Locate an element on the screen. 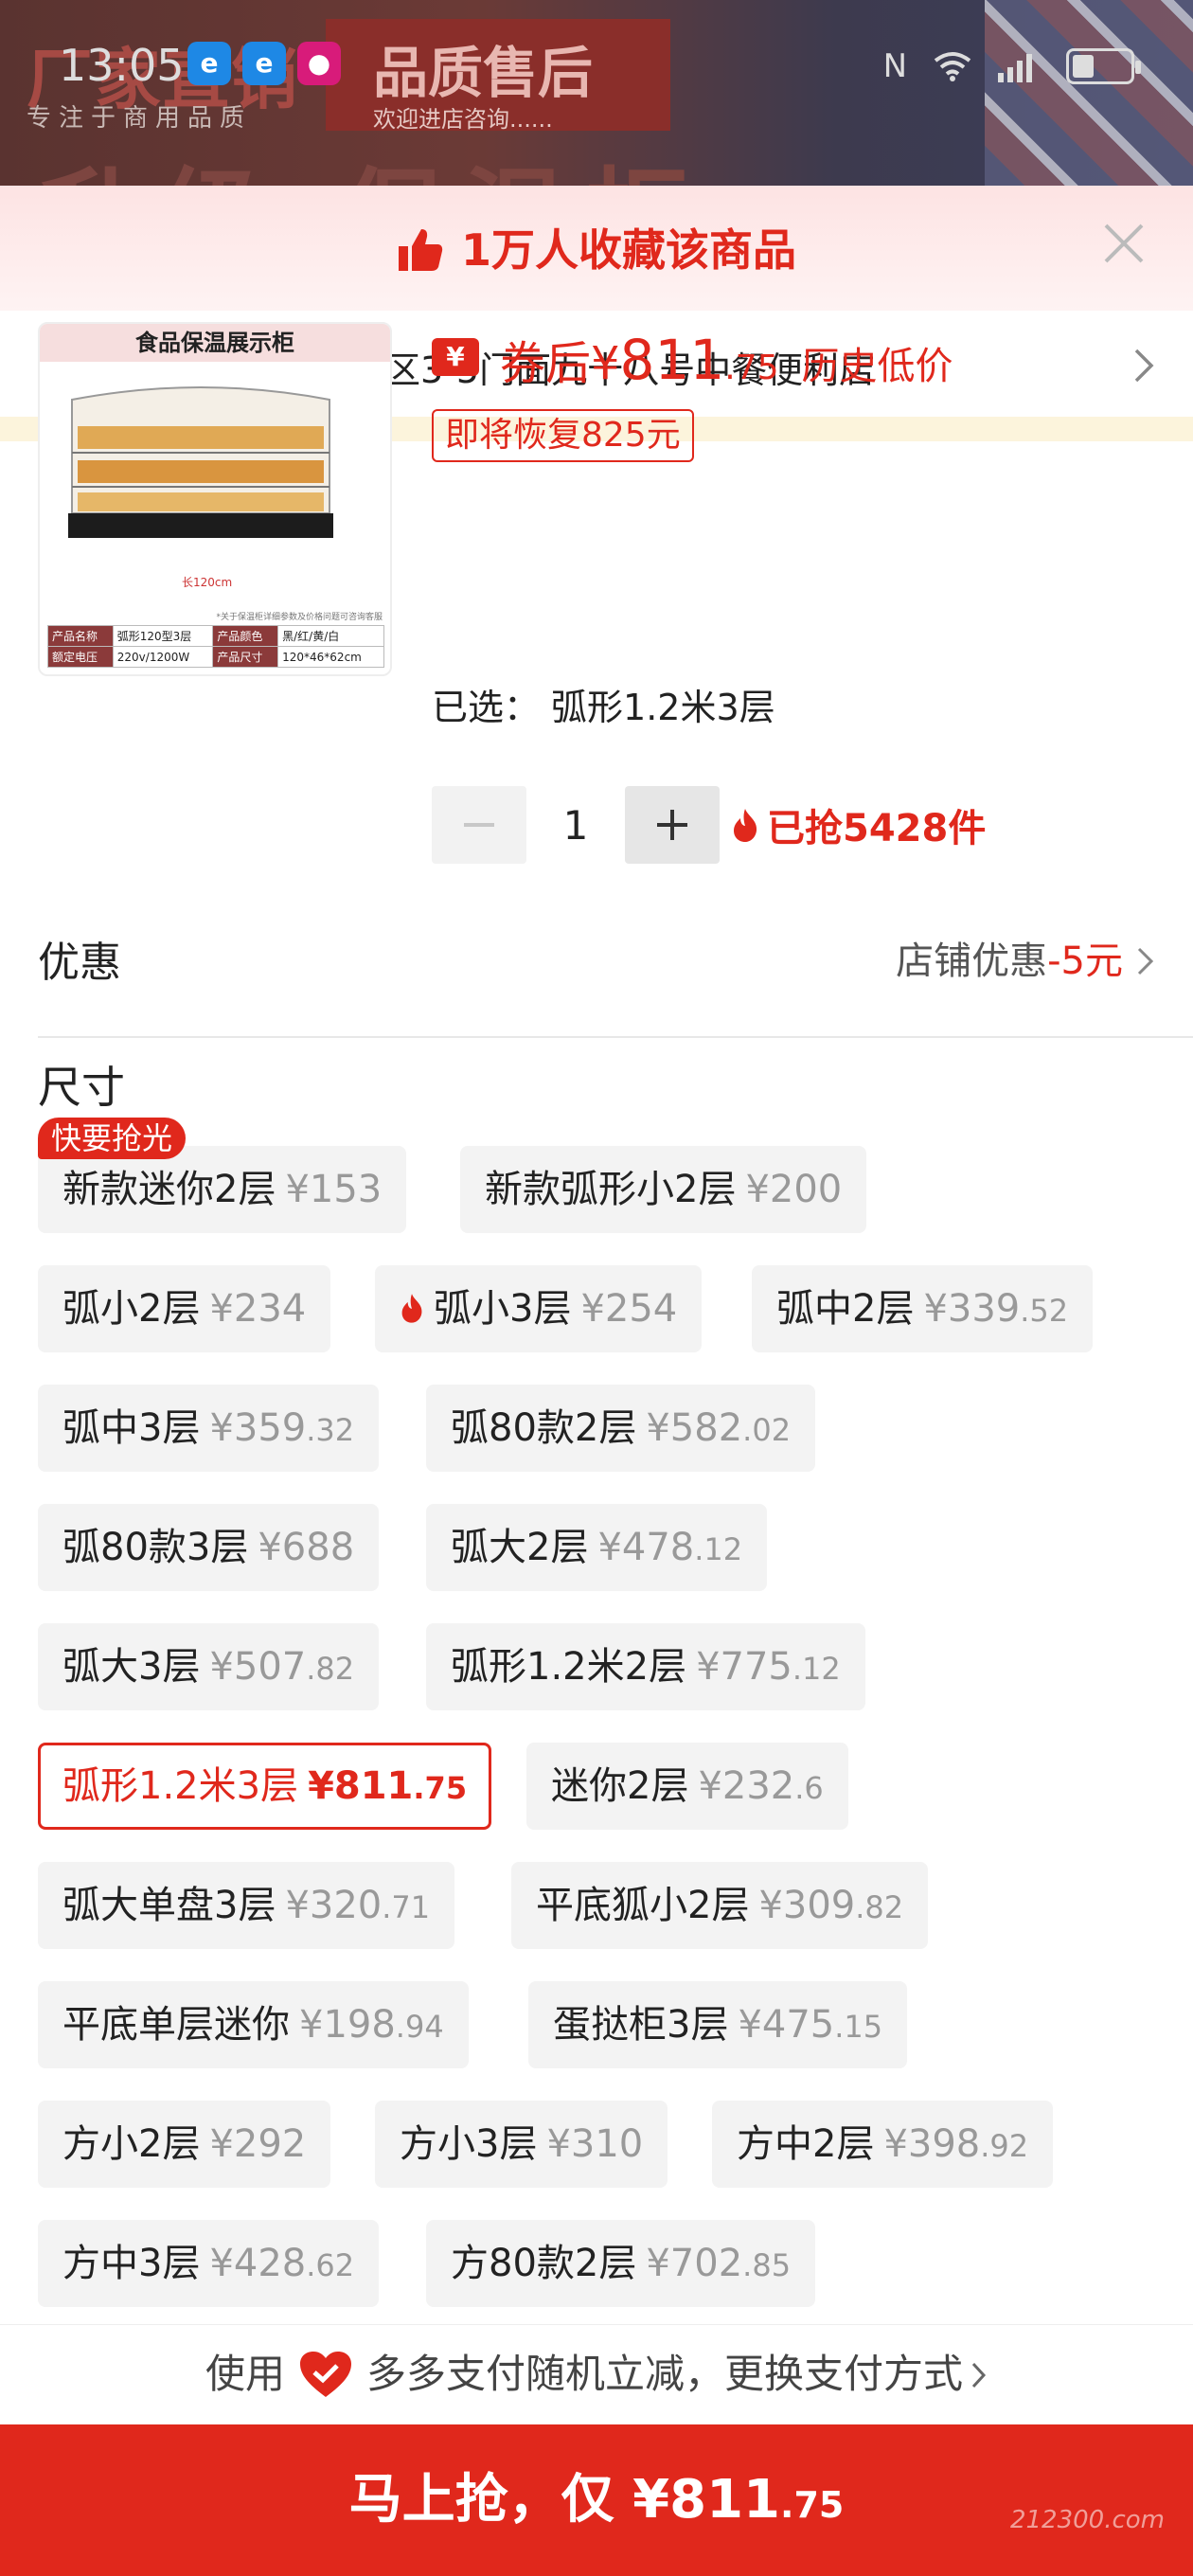 The image size is (1193, 2576). payment-use-label: 使用 is located at coordinates (245, 2374).